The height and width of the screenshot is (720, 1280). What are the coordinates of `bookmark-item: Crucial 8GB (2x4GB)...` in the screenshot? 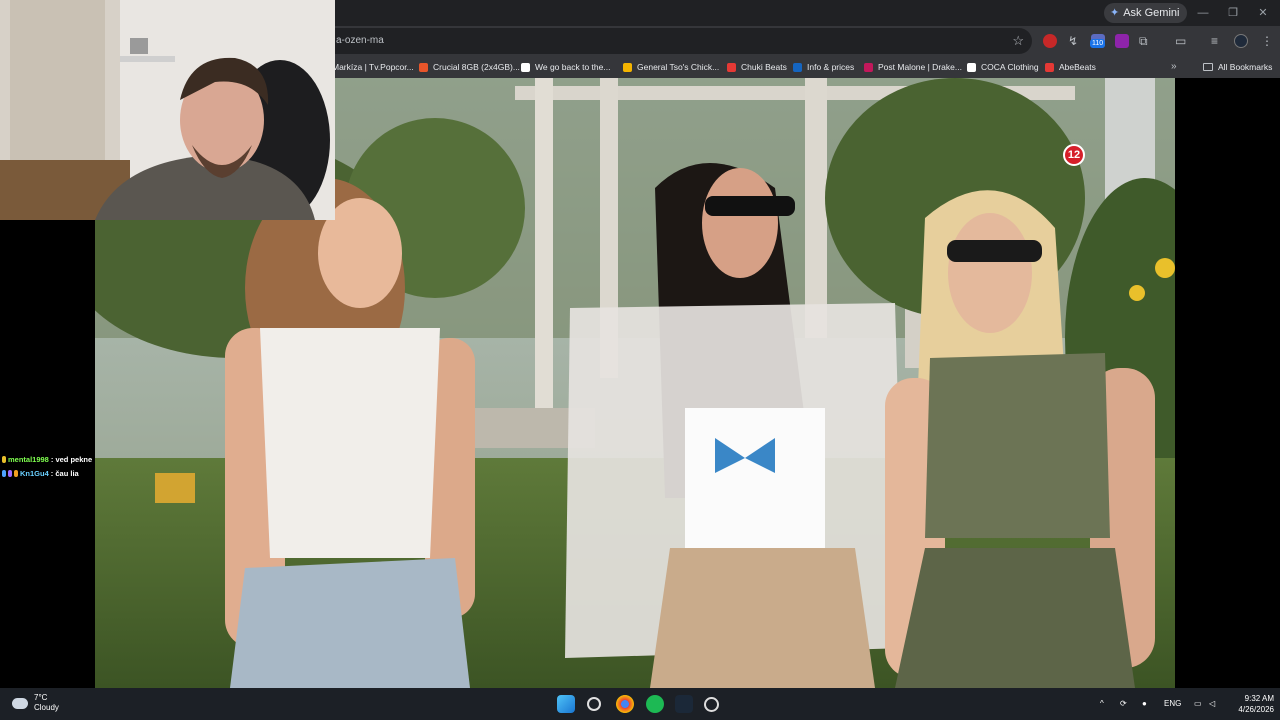 It's located at (469, 67).